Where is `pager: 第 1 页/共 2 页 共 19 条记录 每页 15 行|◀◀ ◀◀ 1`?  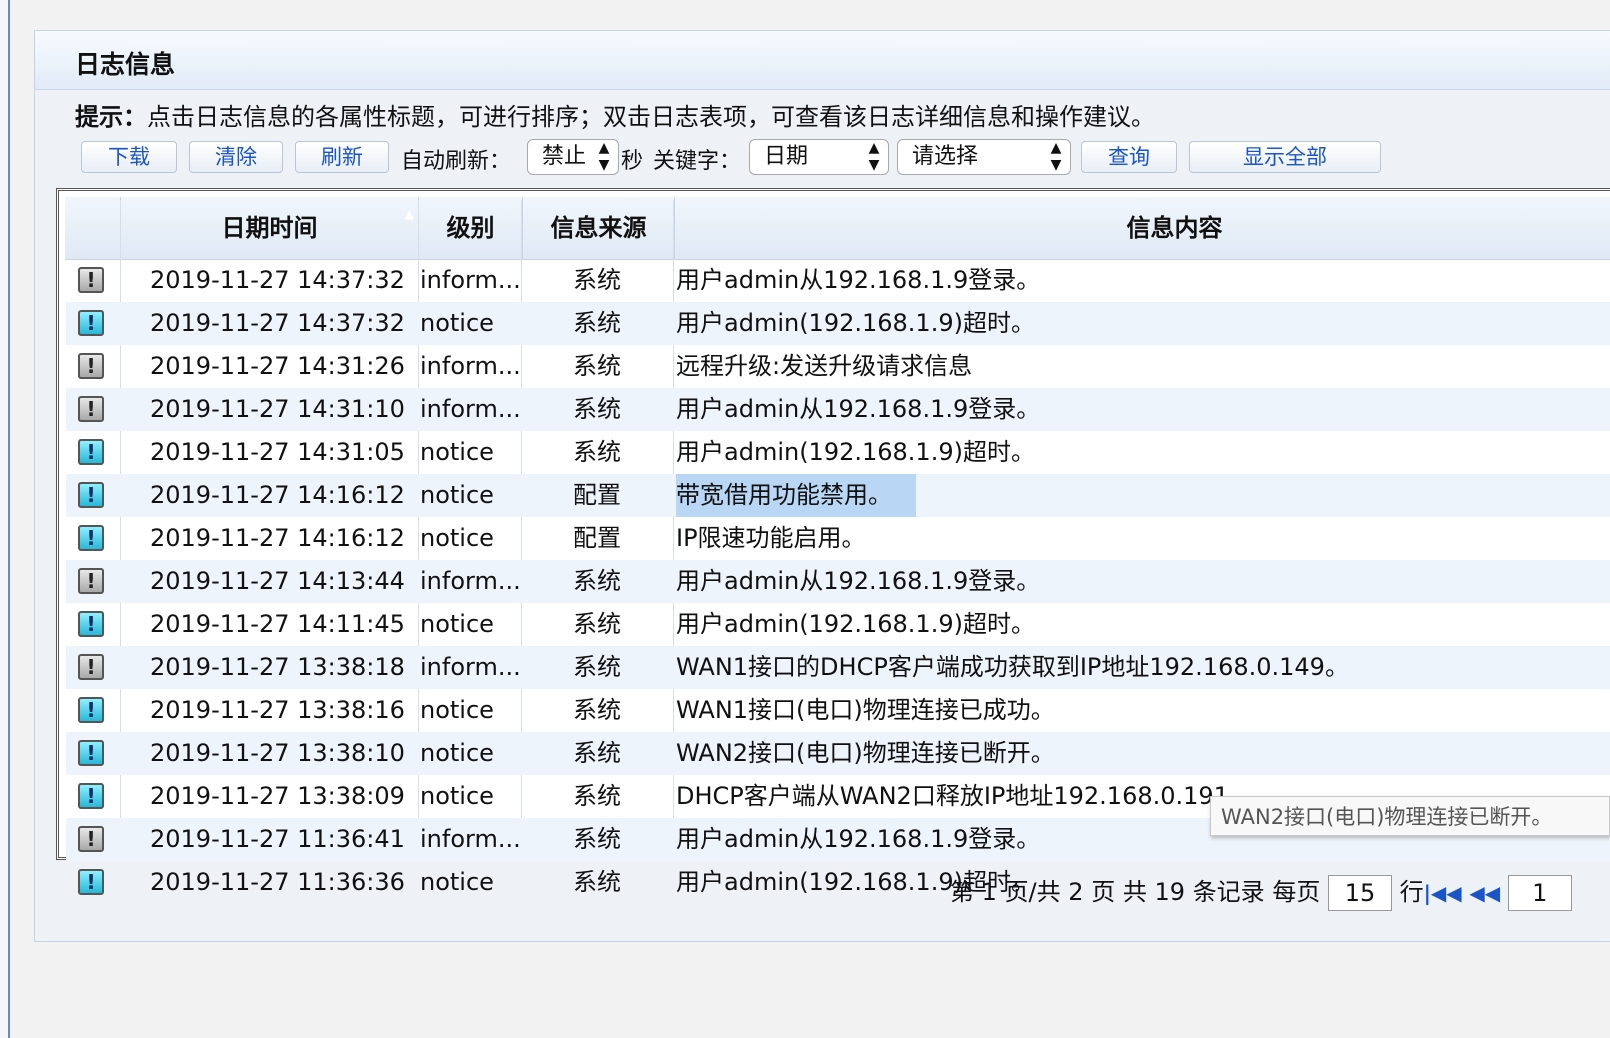
pager: 第 1 页/共 2 页 共 19 条记录 每页 15 行|◀◀ ◀◀ 1 is located at coordinates (1261, 891).